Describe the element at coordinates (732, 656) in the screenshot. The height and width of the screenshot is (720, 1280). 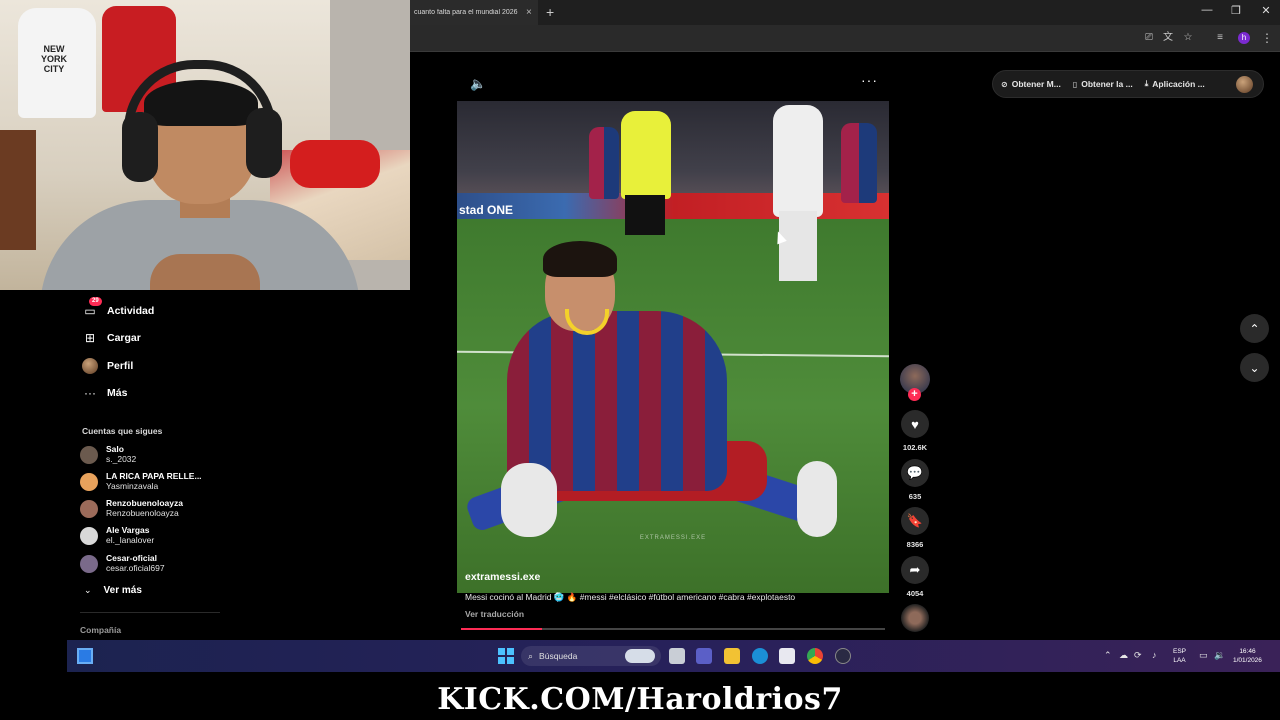
I see `file-explorer-icon` at that location.